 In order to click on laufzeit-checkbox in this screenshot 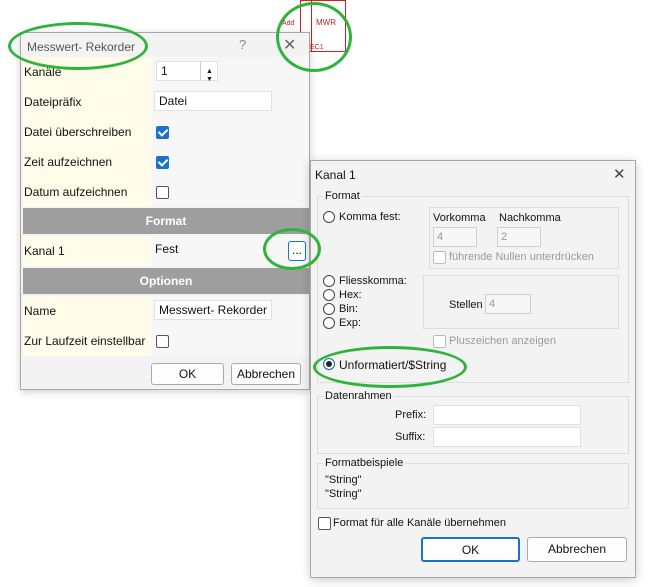, I will do `click(162, 341)`.